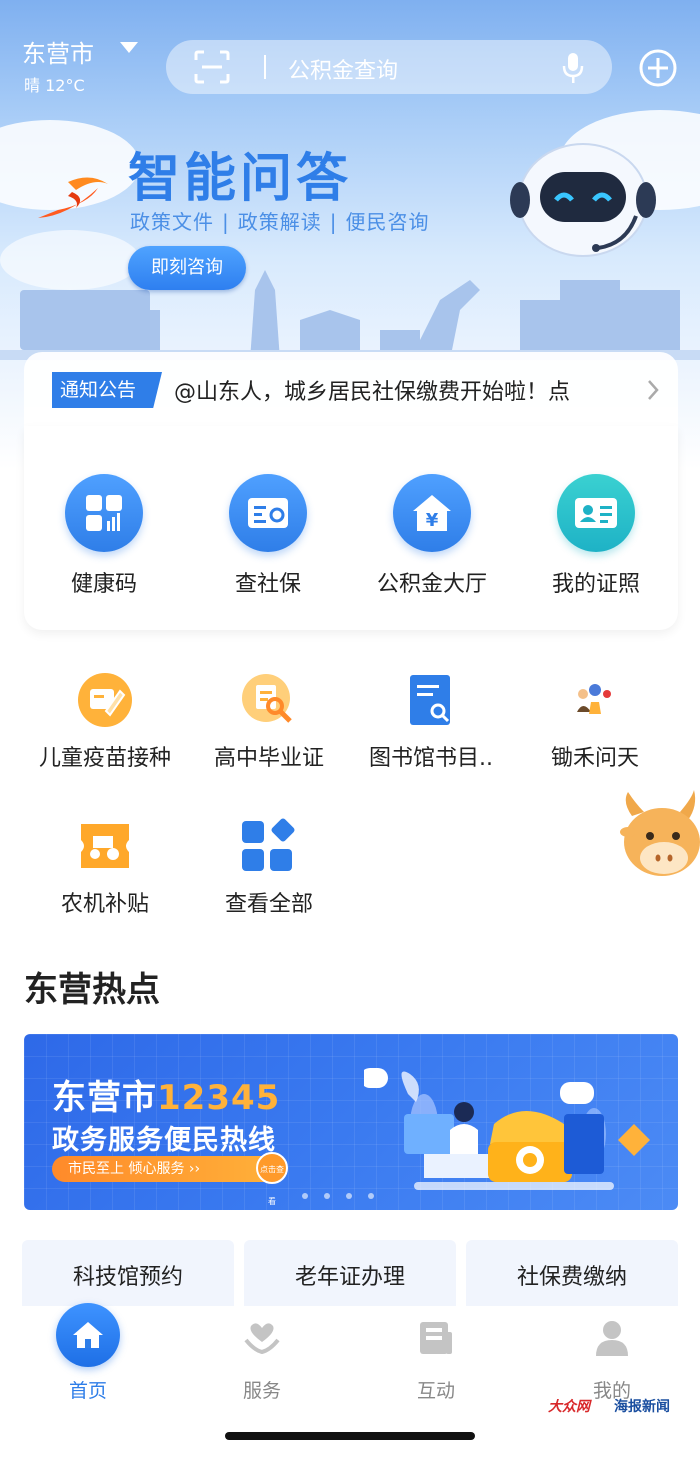  I want to click on hotline-illustration, so click(507, 1129).